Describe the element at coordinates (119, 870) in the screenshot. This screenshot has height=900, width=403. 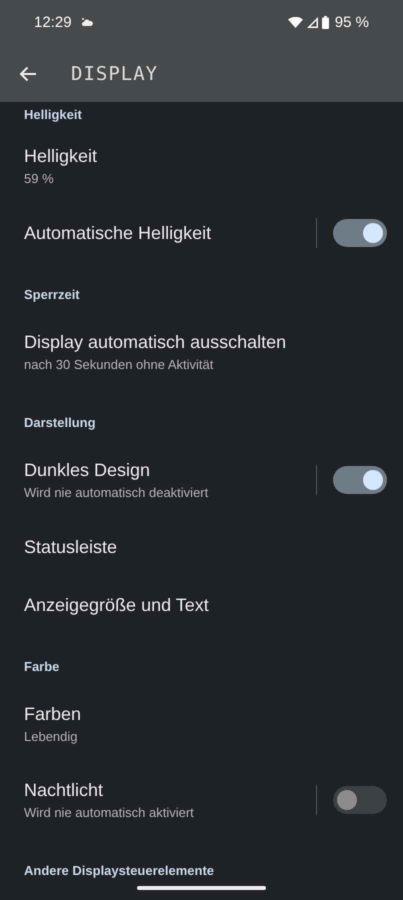
I see `section-header: Andere Displaysteuerelemente` at that location.